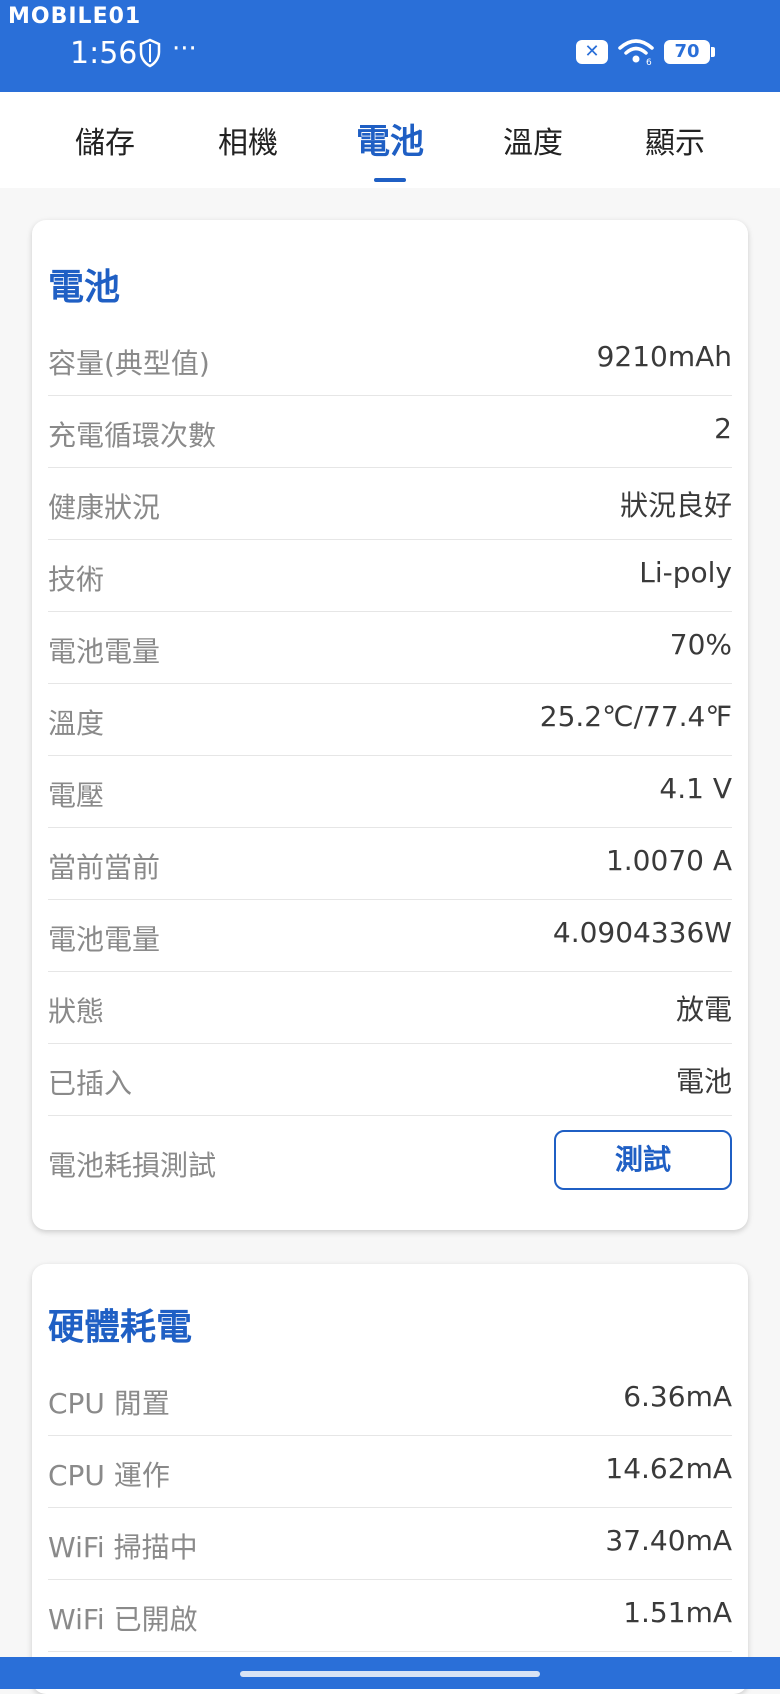  I want to click on row-label: 狀態, so click(76, 1011).